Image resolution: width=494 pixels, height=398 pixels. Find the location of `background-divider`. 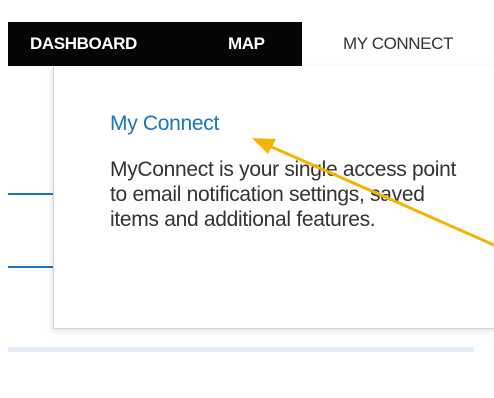

background-divider is located at coordinates (241, 349).